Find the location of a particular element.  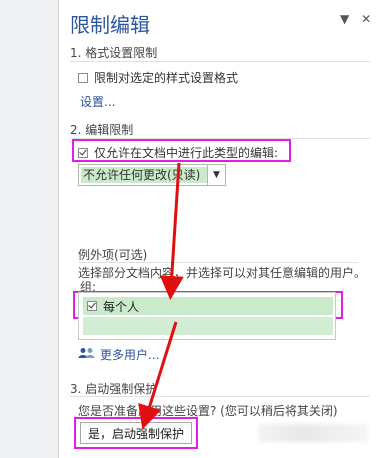

group-everyone-checkbox is located at coordinates (92, 306).